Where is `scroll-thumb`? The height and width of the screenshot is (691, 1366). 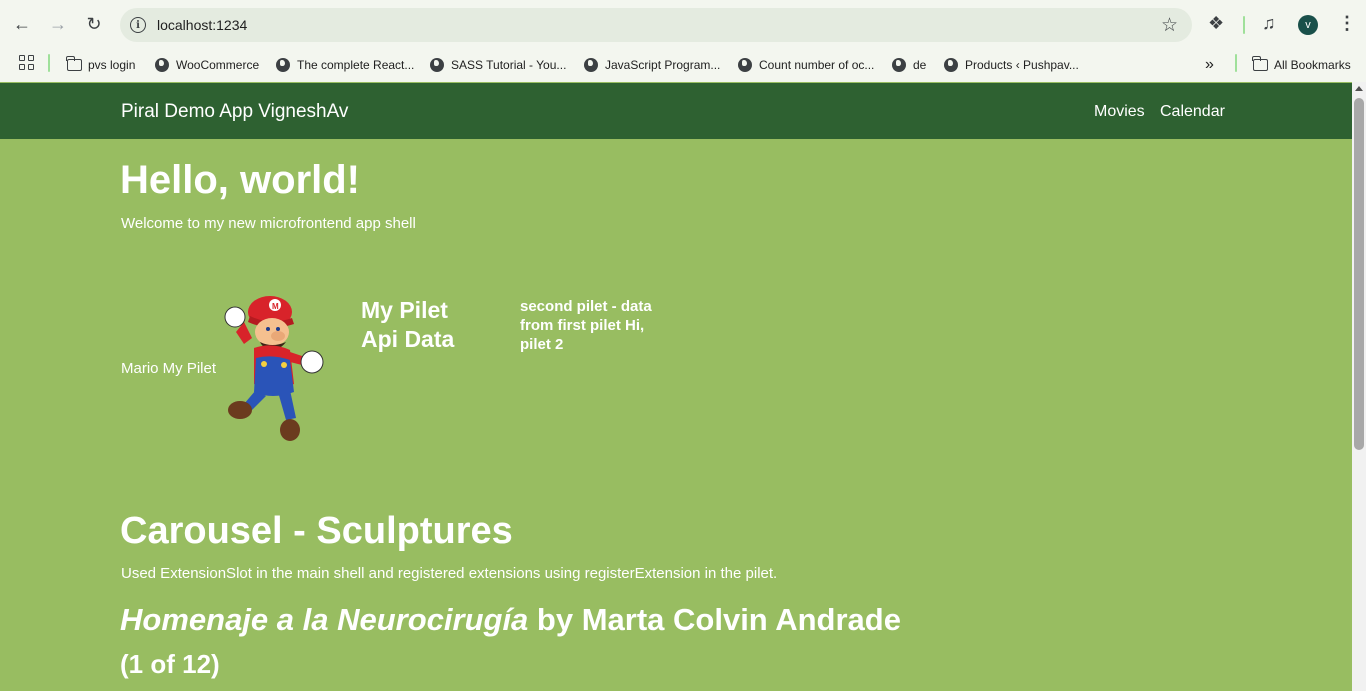 scroll-thumb is located at coordinates (1359, 274).